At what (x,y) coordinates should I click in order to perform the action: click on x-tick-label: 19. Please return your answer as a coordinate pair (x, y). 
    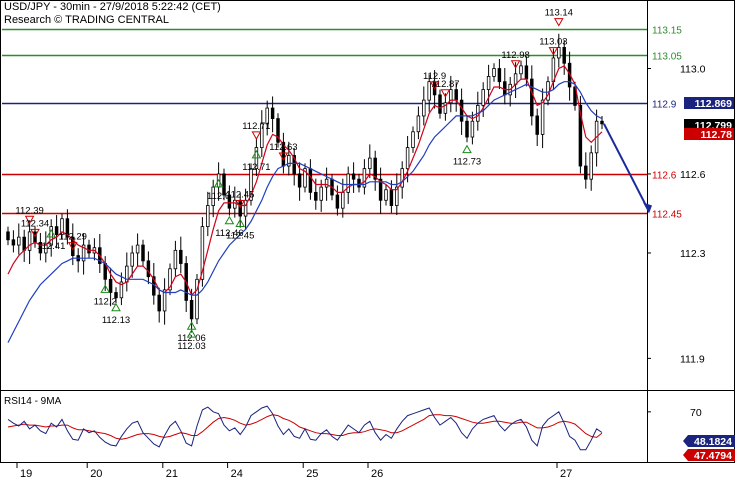
    Looking at the image, I should click on (26, 474).